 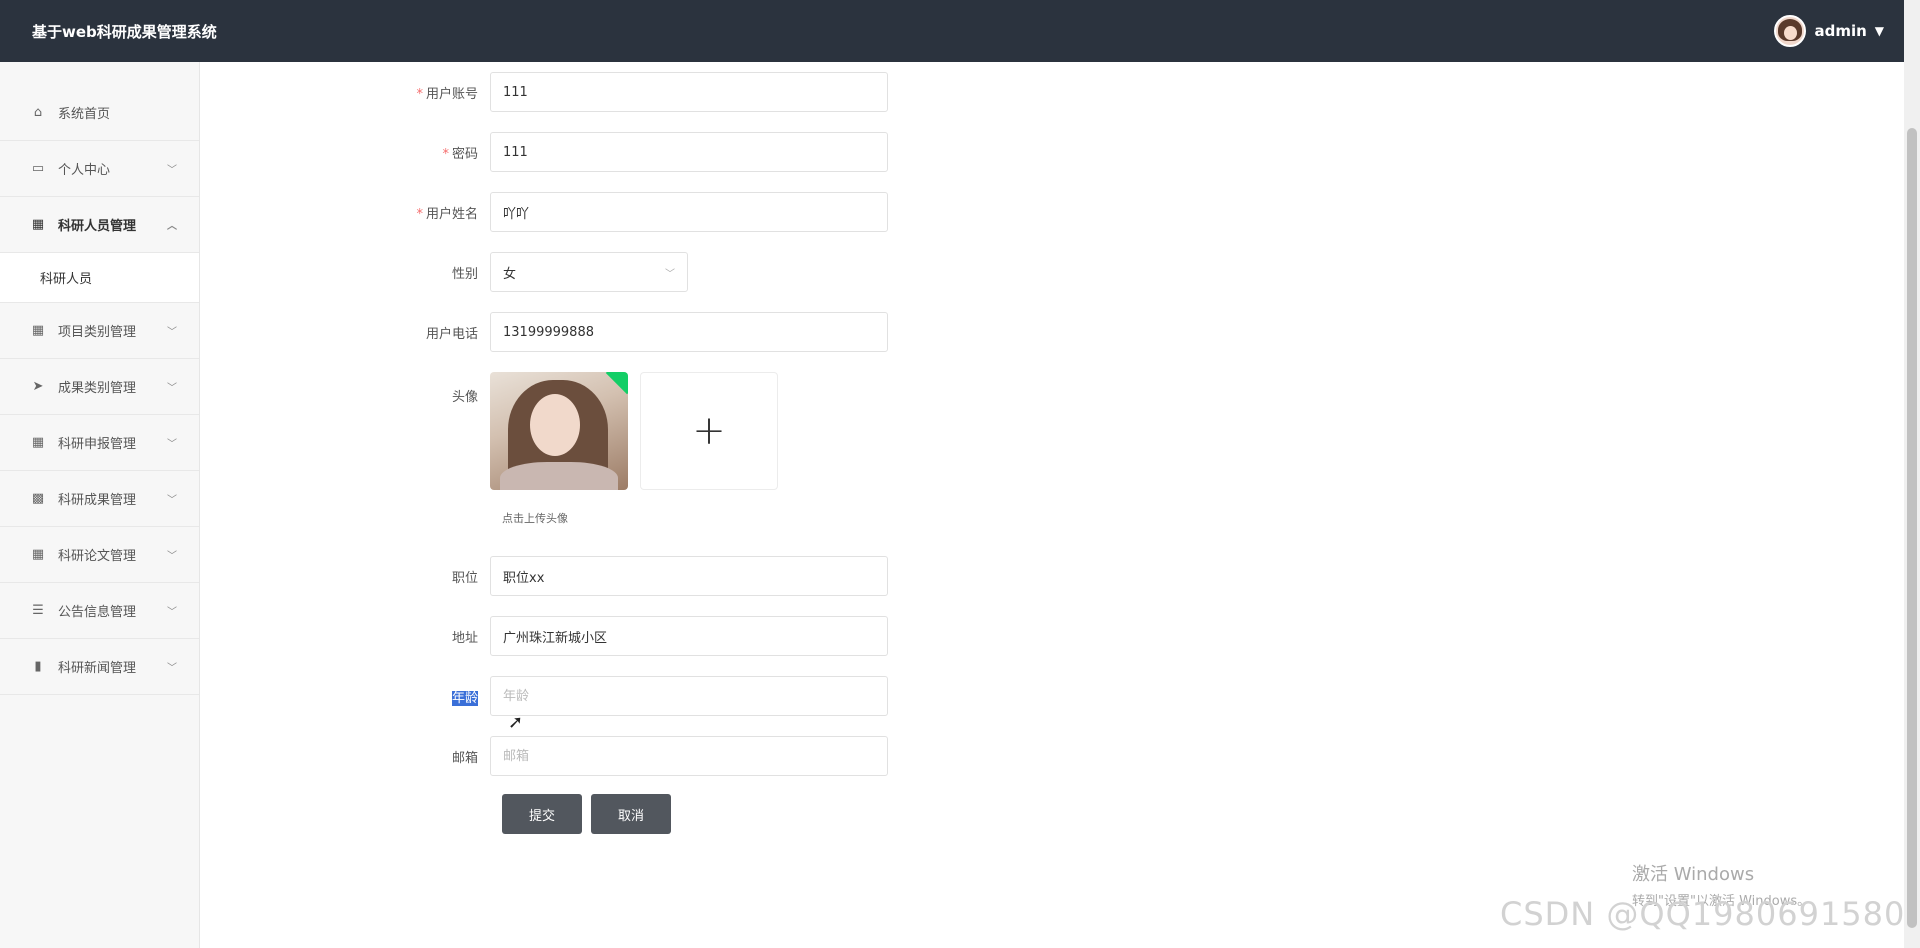 What do you see at coordinates (172, 226) in the screenshot?
I see `chevron-up-icon: ︿` at bounding box center [172, 226].